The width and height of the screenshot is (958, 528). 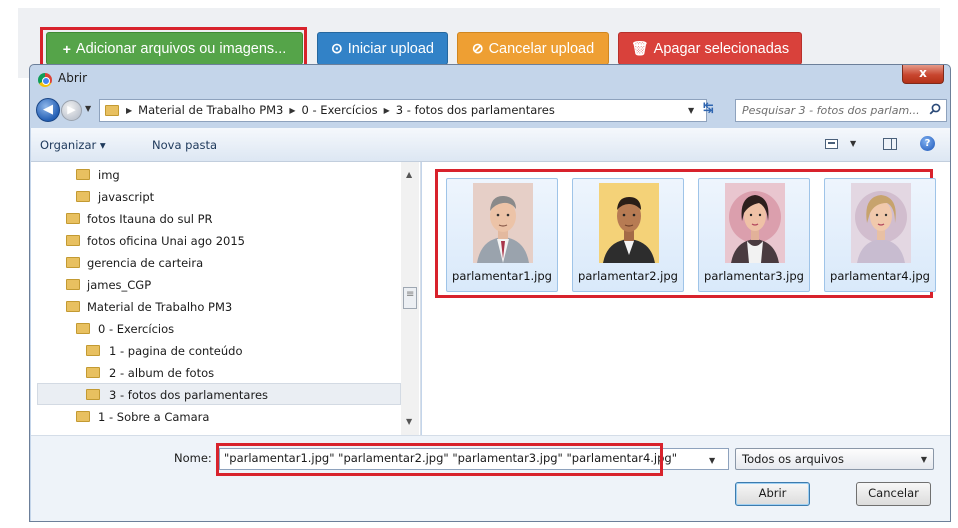 What do you see at coordinates (119, 285) in the screenshot?
I see `tree-item-label: james_CGP` at bounding box center [119, 285].